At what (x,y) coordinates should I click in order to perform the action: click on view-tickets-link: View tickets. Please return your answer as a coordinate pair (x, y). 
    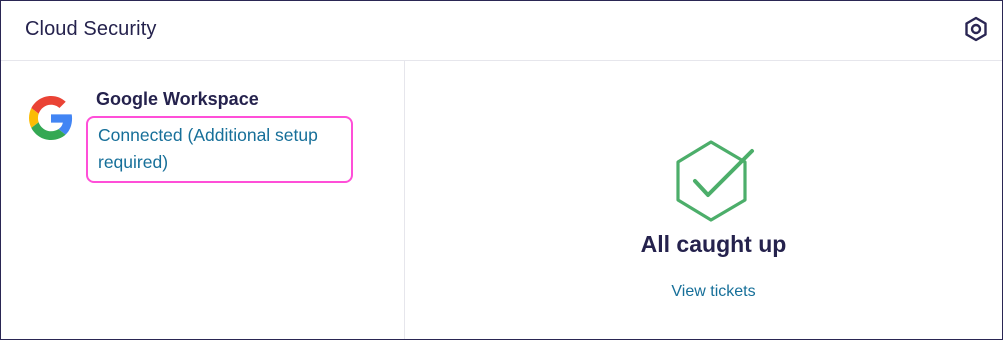
    Looking at the image, I should click on (704, 292).